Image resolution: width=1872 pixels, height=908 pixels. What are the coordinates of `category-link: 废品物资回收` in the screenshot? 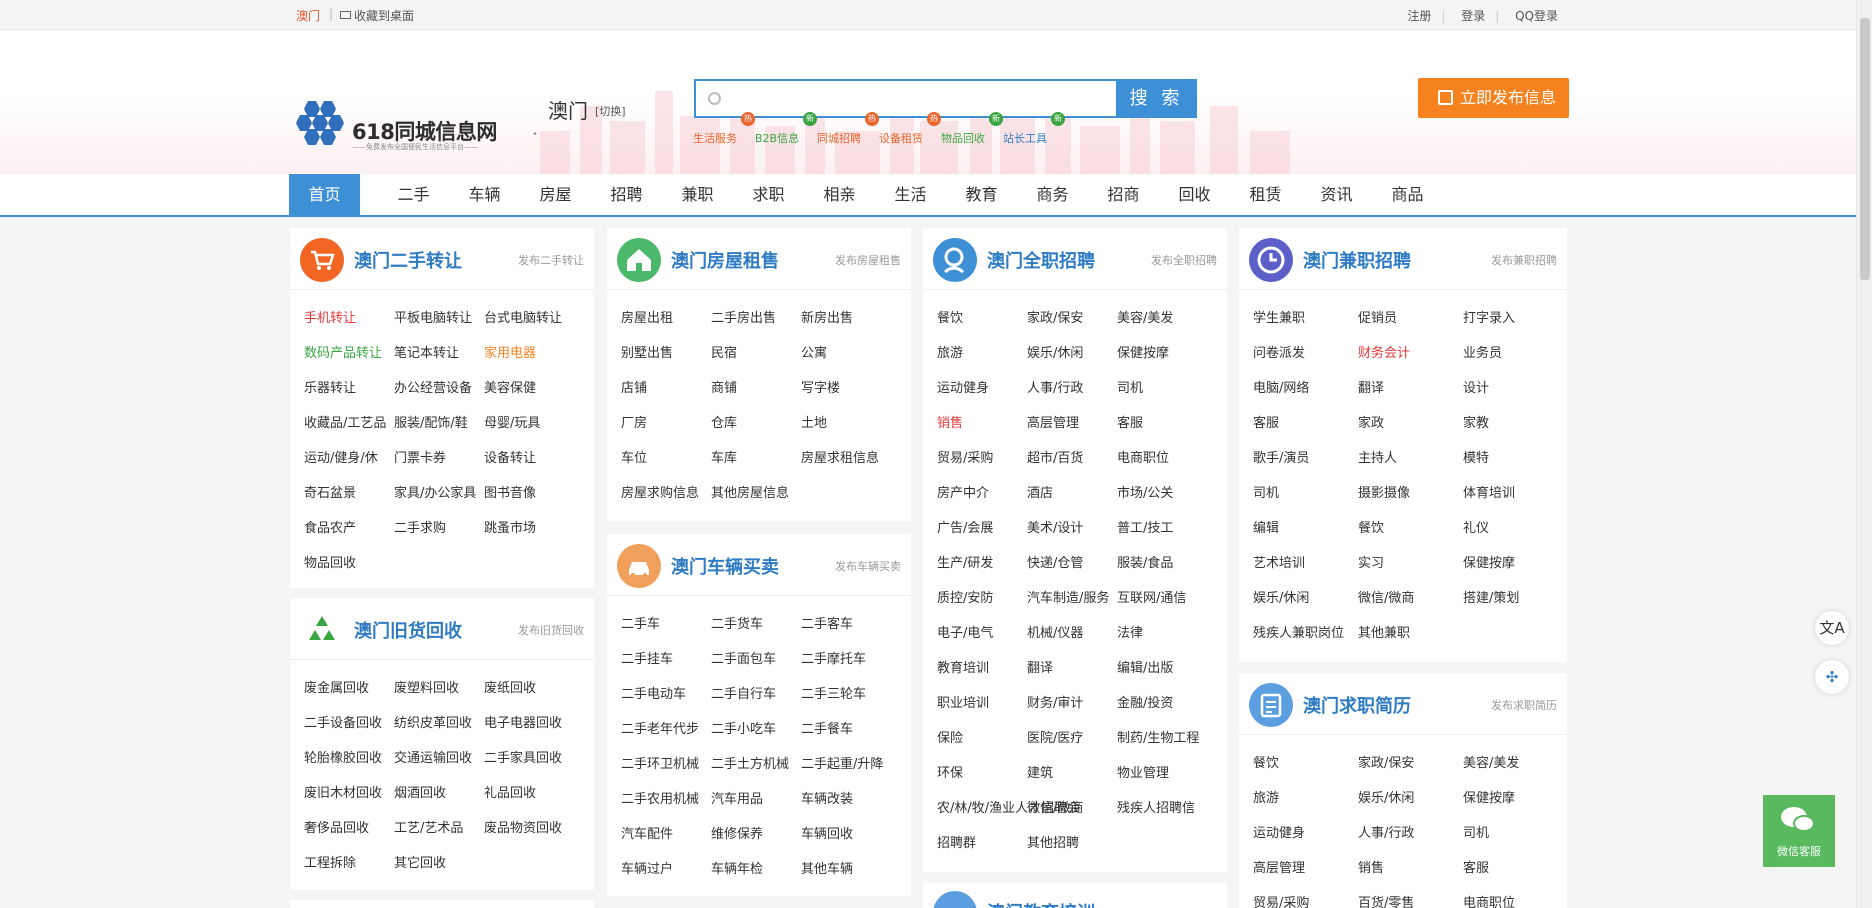 It's located at (523, 826).